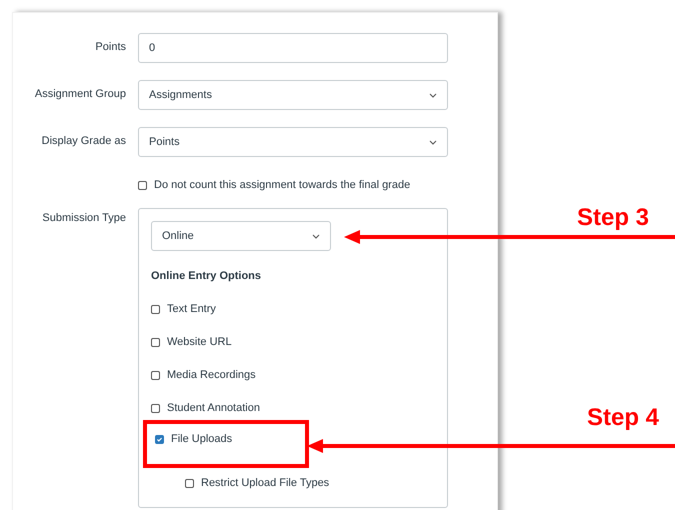 The width and height of the screenshot is (675, 510). What do you see at coordinates (206, 276) in the screenshot?
I see `section-heading: Online Entry Options` at bounding box center [206, 276].